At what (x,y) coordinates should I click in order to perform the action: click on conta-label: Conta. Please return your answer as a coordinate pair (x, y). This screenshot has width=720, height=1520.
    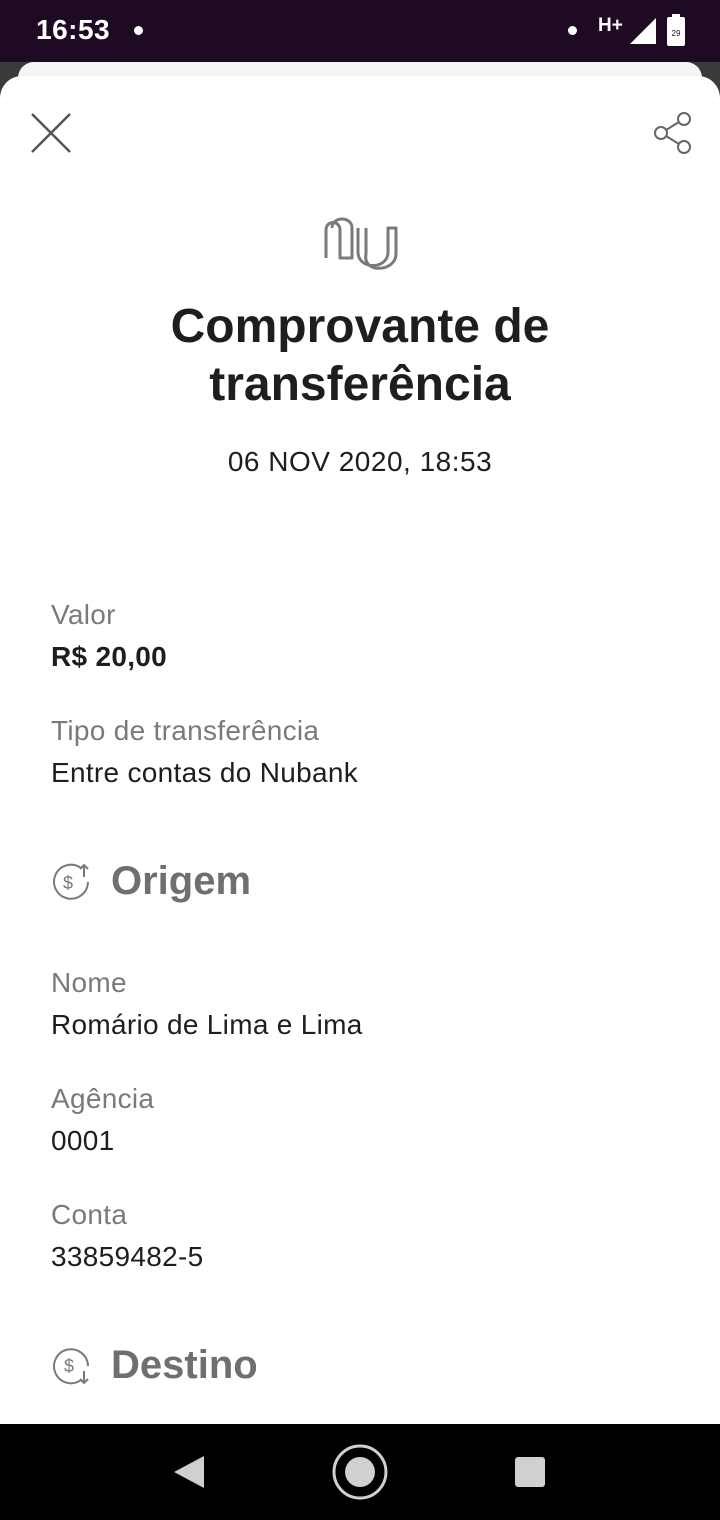
    Looking at the image, I should click on (89, 1214).